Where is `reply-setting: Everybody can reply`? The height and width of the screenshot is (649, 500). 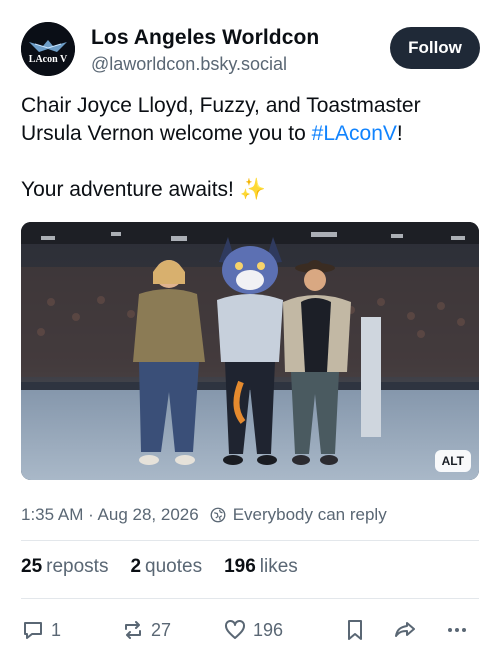 reply-setting: Everybody can reply is located at coordinates (309, 514).